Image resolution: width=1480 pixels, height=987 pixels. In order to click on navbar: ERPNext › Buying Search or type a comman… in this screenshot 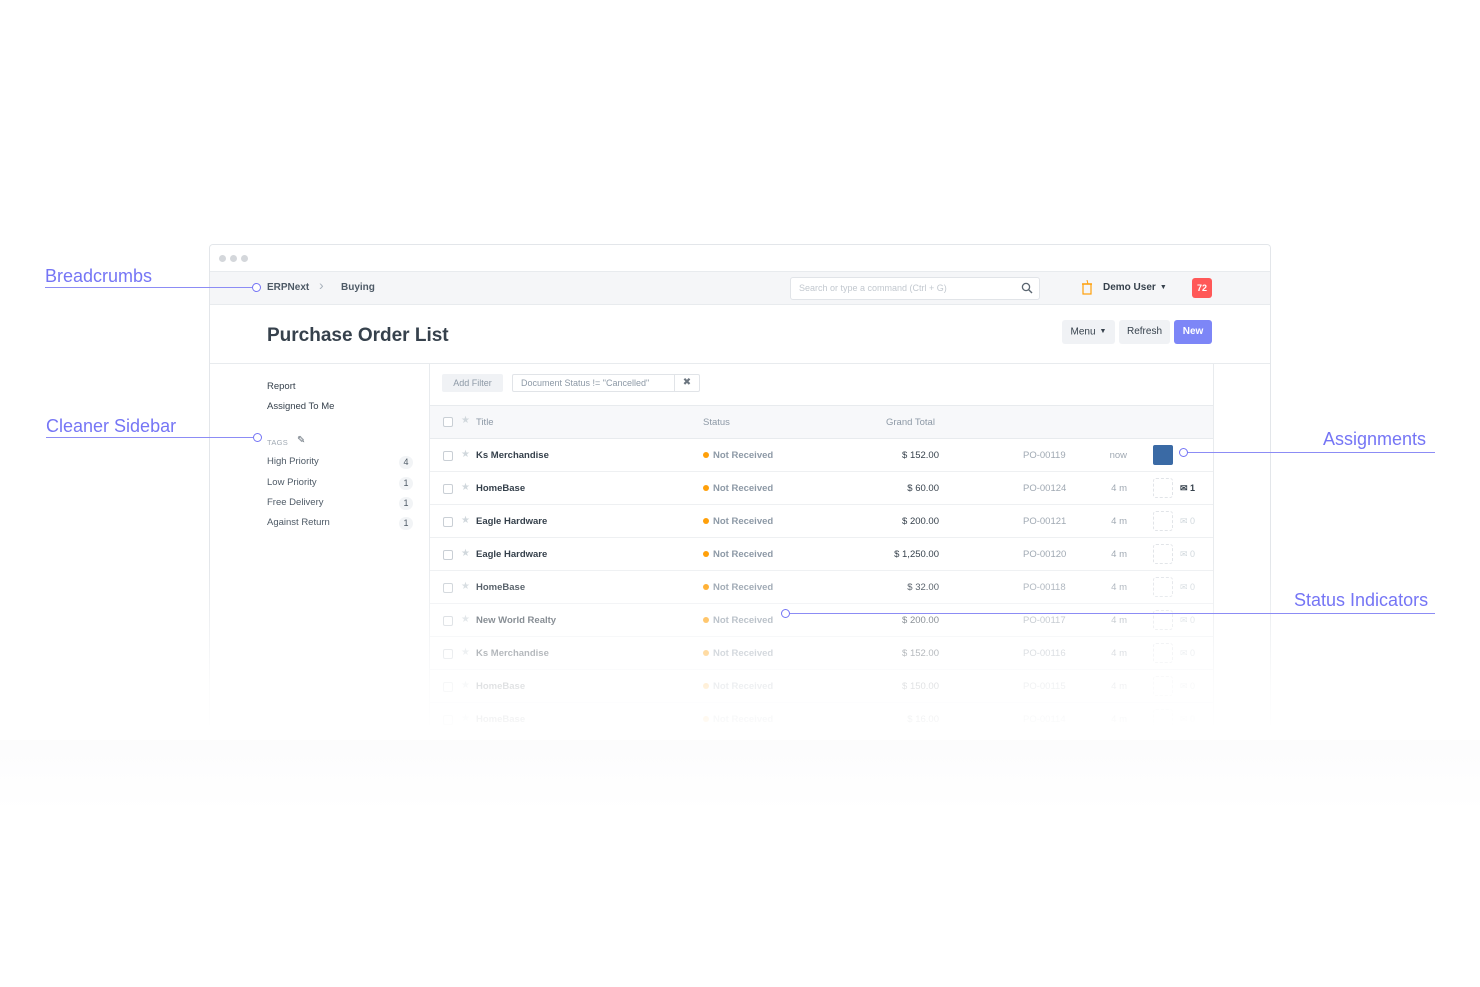, I will do `click(740, 288)`.